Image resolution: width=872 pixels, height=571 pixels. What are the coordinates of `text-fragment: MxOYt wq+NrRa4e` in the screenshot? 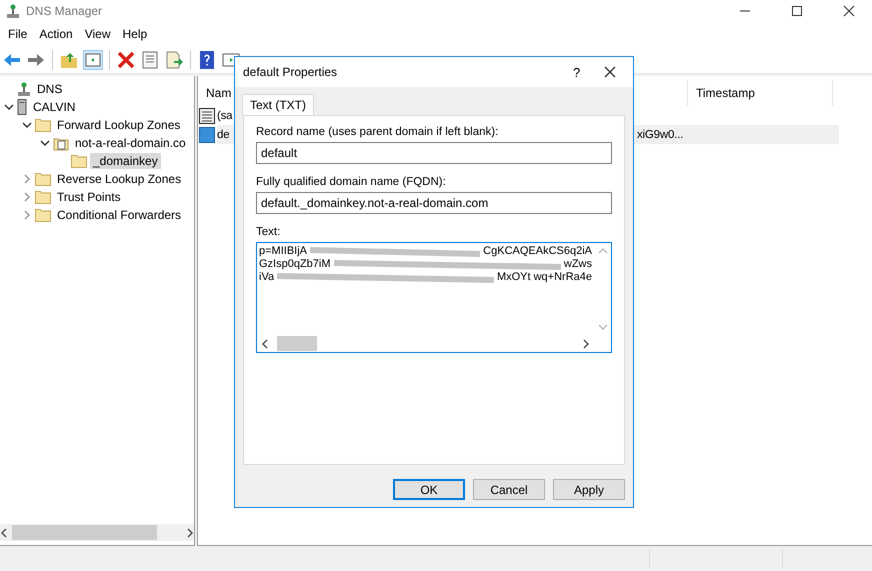 It's located at (544, 277).